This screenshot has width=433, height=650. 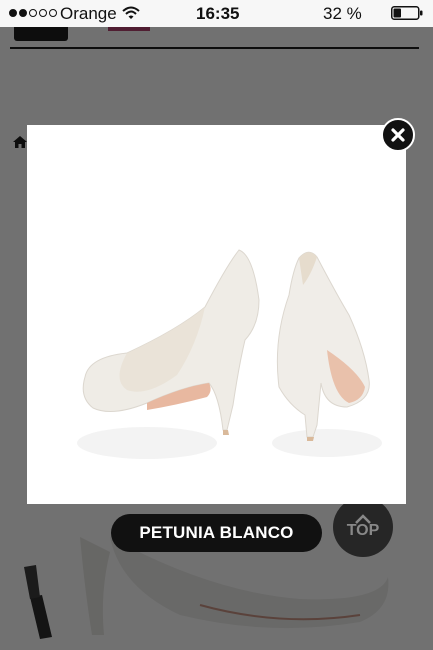 What do you see at coordinates (407, 13) in the screenshot?
I see `battery-icon` at bounding box center [407, 13].